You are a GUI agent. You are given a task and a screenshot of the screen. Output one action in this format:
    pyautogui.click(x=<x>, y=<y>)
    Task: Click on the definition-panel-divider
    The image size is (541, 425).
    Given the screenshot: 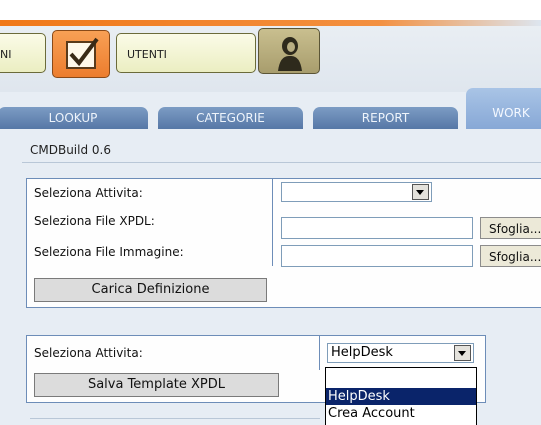 What is the action you would take?
    pyautogui.click(x=272, y=222)
    